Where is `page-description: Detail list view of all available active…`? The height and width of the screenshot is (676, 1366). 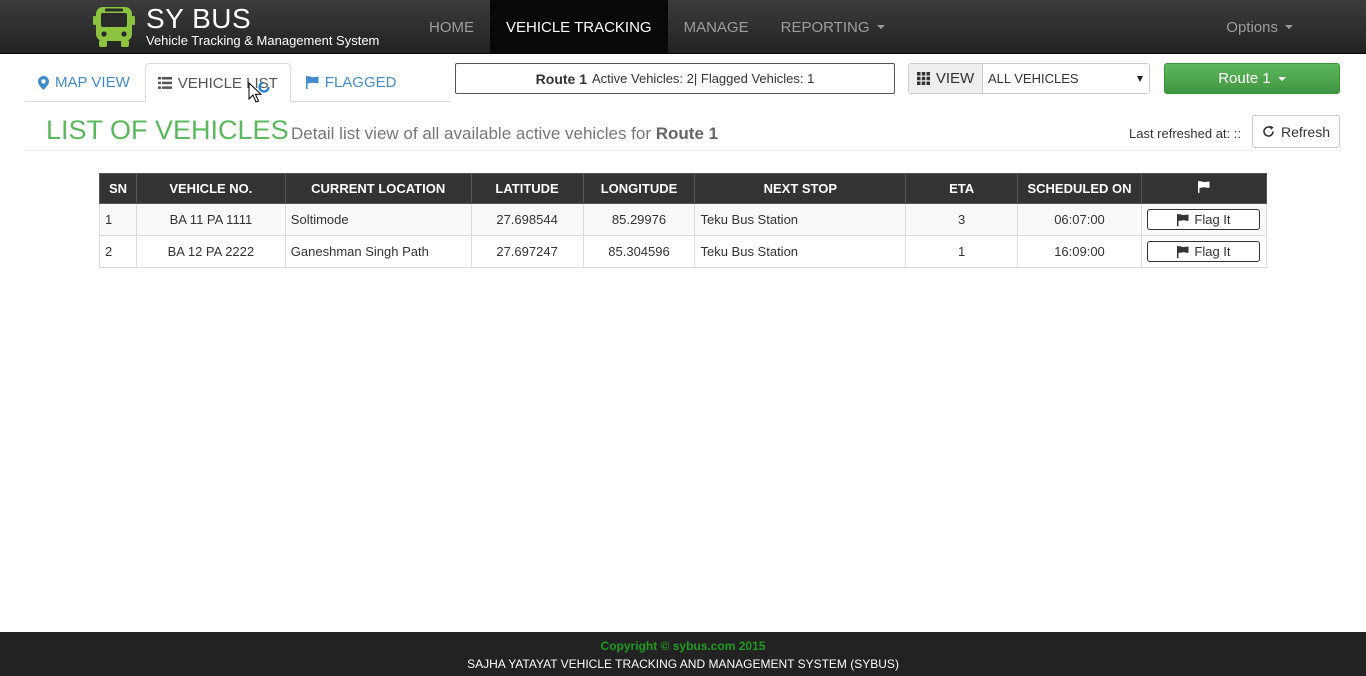
page-description: Detail list view of all available active… is located at coordinates (504, 134).